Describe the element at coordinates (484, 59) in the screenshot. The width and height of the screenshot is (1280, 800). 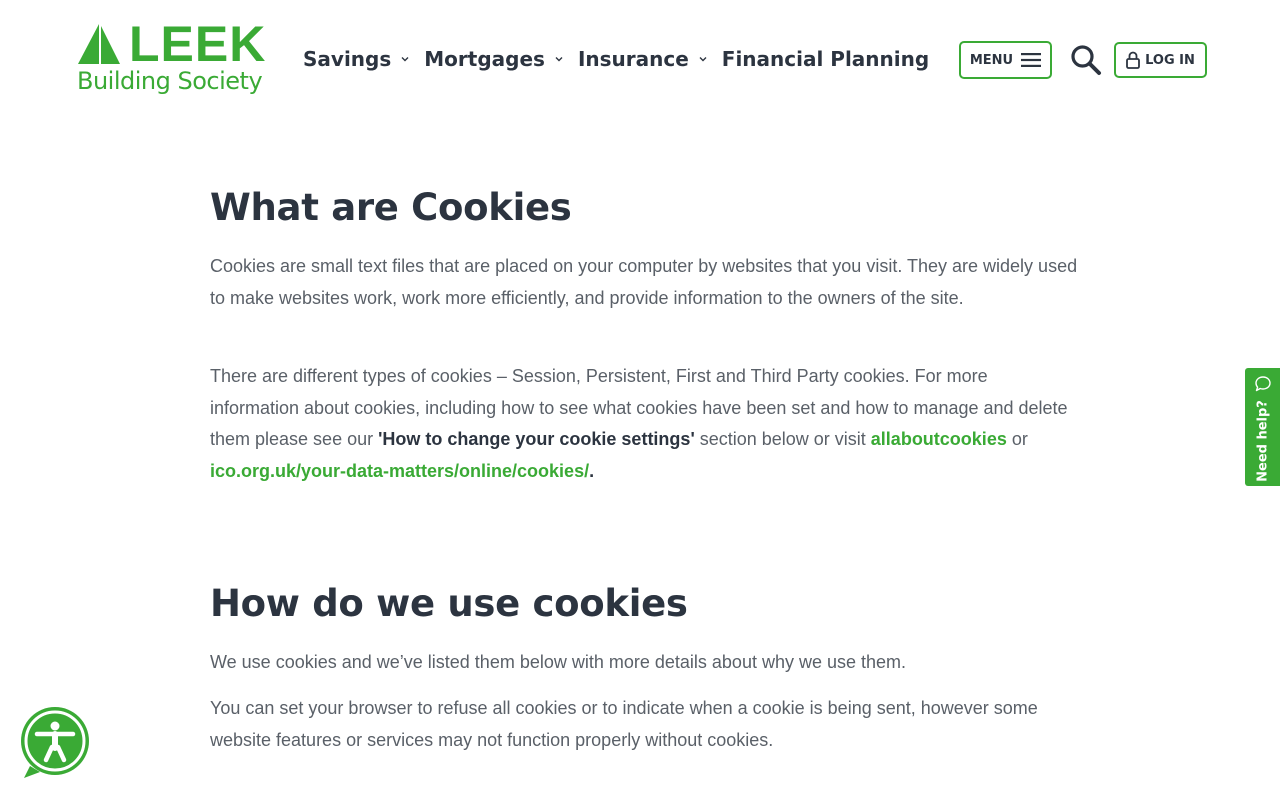
I see `nav-item-label: Mortgages` at that location.